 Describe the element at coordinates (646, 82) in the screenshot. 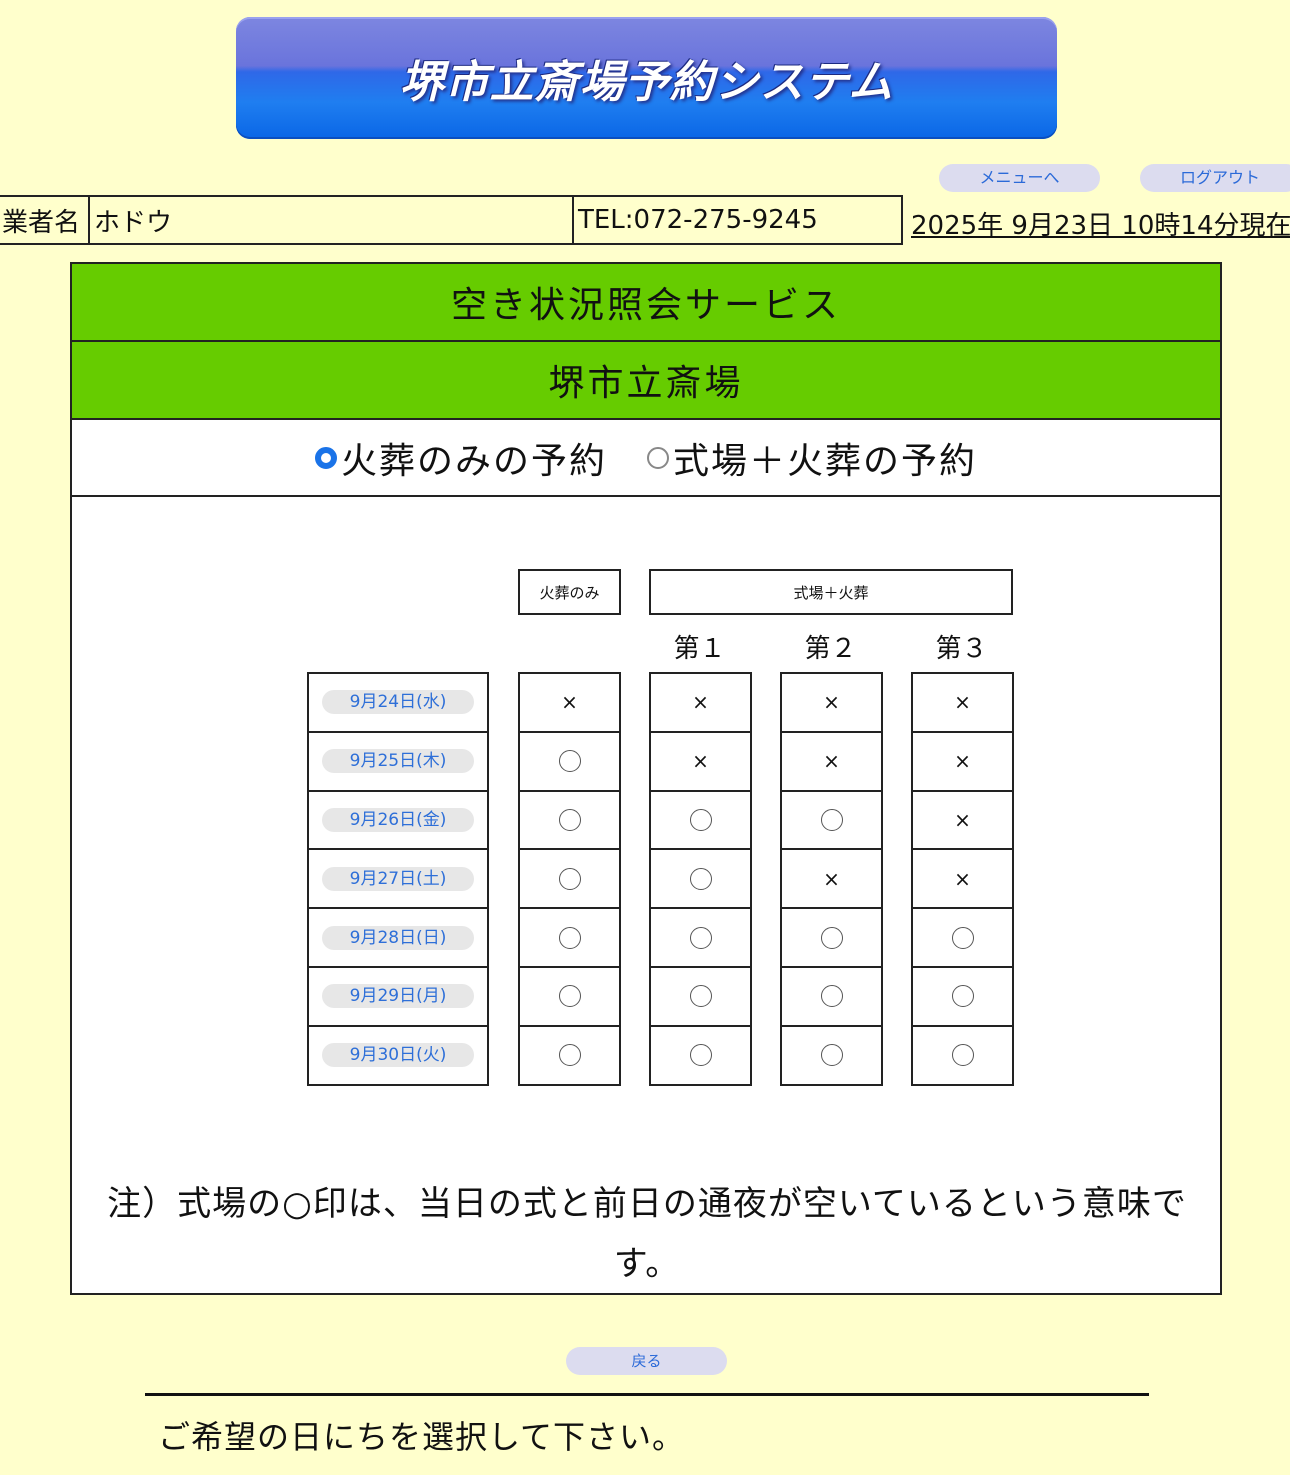

I see `system-title: 堺市立斎場予約システム` at that location.